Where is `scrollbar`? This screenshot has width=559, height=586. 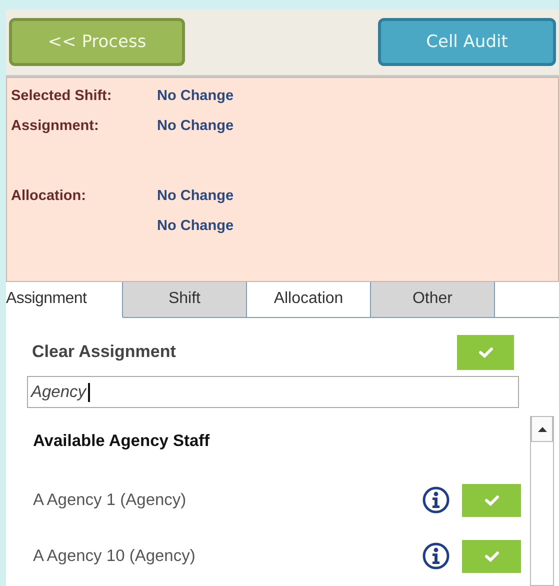
scrollbar is located at coordinates (542, 501).